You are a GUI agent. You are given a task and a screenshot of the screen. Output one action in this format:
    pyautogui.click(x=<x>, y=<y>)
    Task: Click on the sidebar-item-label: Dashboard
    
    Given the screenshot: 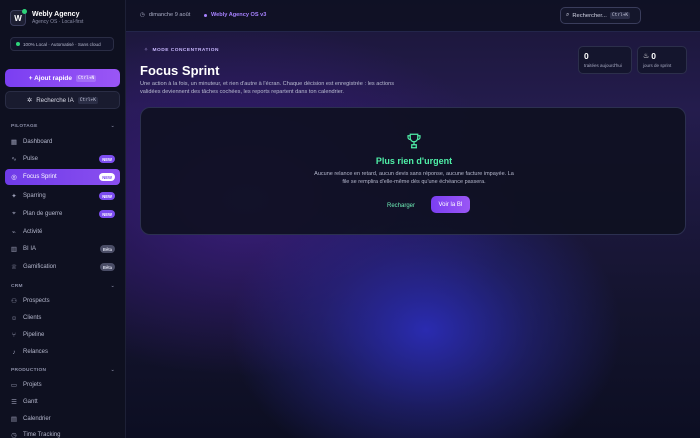 What is the action you would take?
    pyautogui.click(x=38, y=142)
    